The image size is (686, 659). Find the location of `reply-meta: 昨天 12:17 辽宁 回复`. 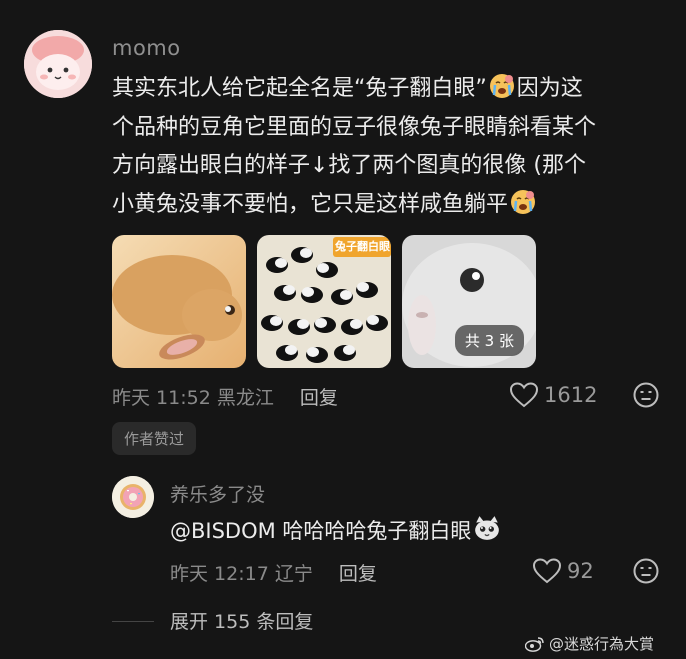

reply-meta: 昨天 12:17 辽宁 回复 is located at coordinates (273, 572).